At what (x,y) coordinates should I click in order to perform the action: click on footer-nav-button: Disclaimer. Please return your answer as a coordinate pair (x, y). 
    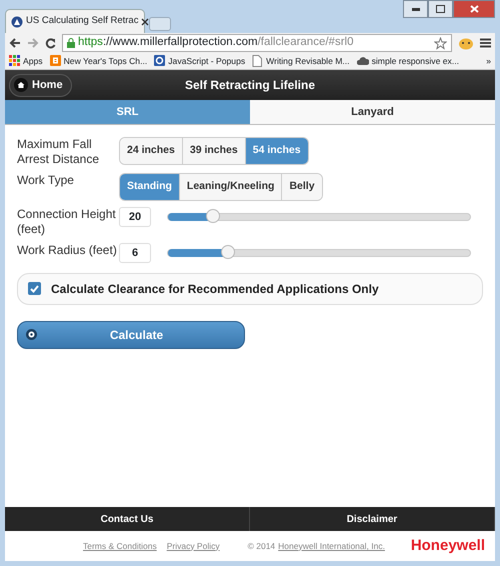
    Looking at the image, I should click on (372, 519).